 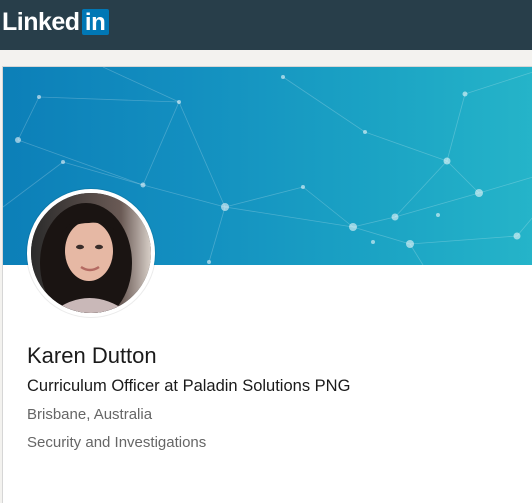 I want to click on profile-photo, so click(x=91, y=253).